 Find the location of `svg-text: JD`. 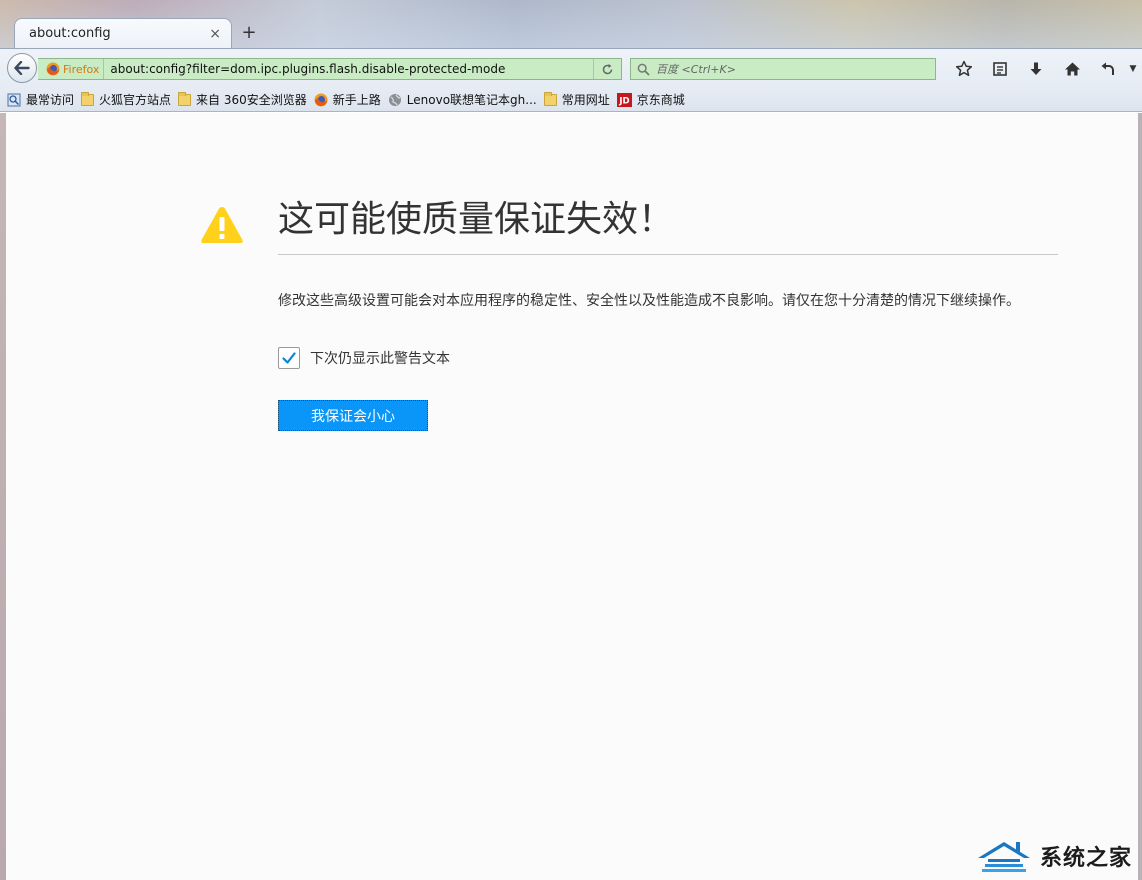

svg-text: JD is located at coordinates (623, 101).